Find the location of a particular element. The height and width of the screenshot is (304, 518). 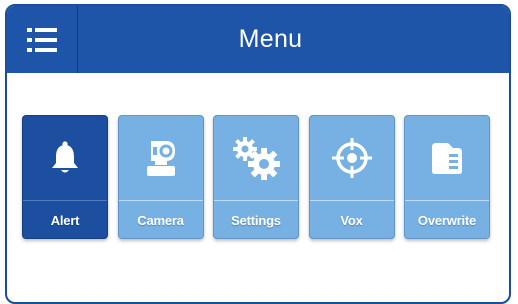

settings-tile: Settings is located at coordinates (256, 177).